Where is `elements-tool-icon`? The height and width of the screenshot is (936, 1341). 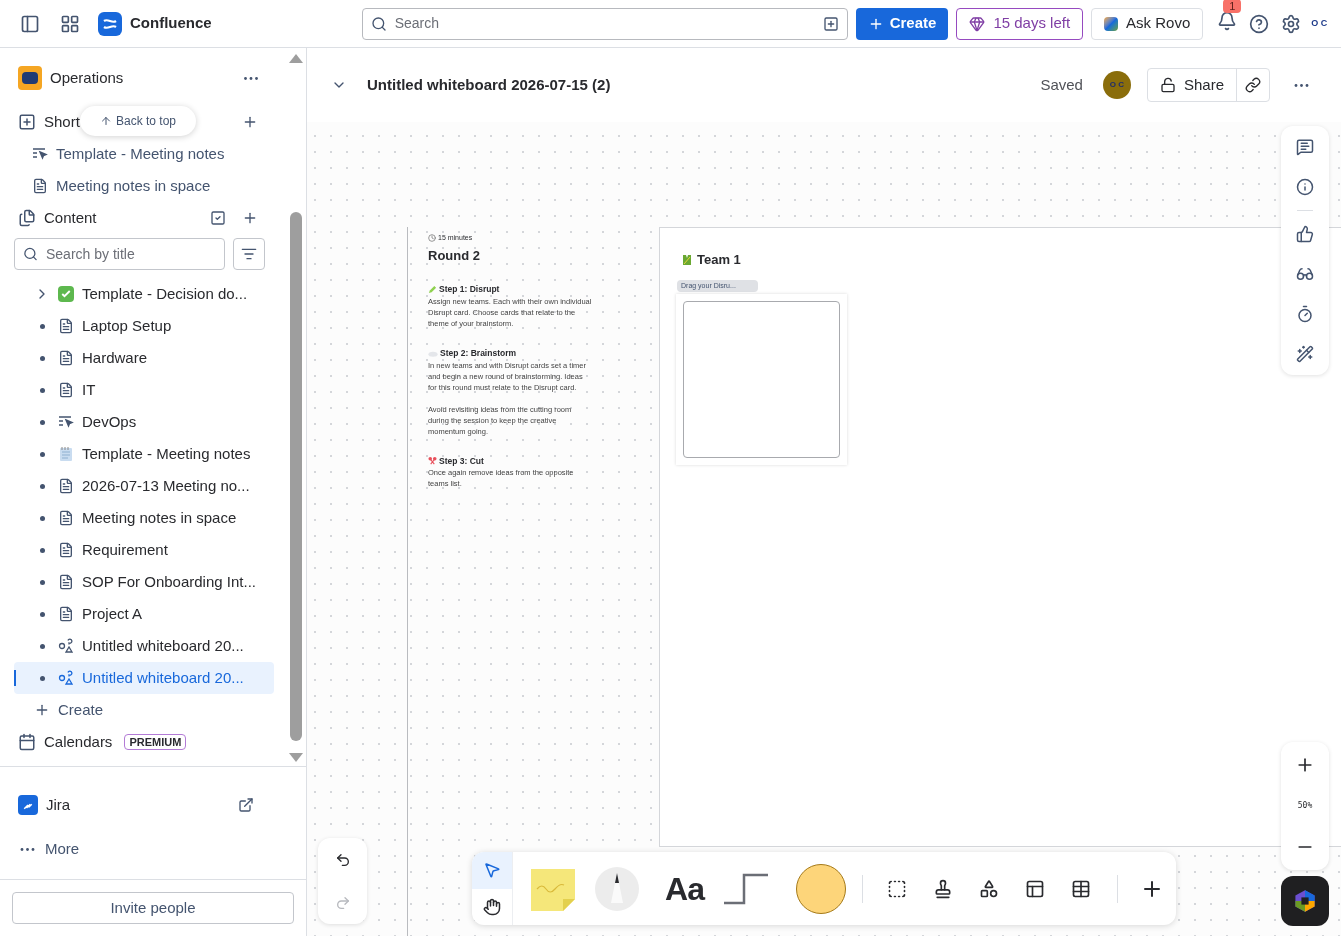
elements-tool-icon is located at coordinates (989, 888).